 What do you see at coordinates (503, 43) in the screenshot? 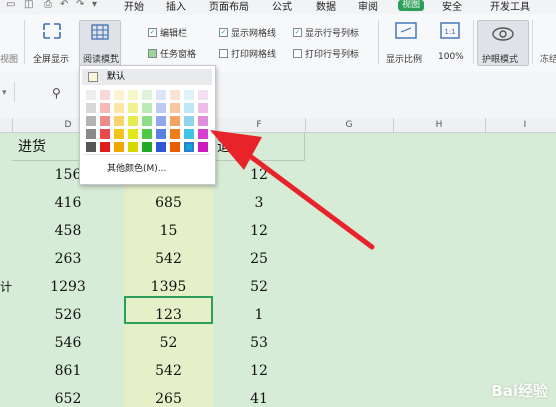
I see `eye-mode-button: 护眼模式` at bounding box center [503, 43].